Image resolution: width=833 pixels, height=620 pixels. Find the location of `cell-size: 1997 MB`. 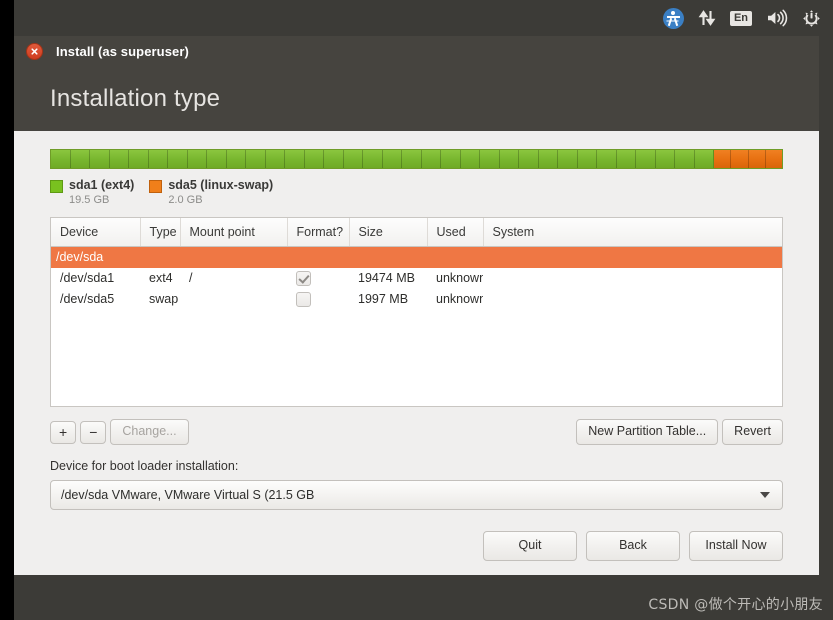

cell-size: 1997 MB is located at coordinates (383, 299).